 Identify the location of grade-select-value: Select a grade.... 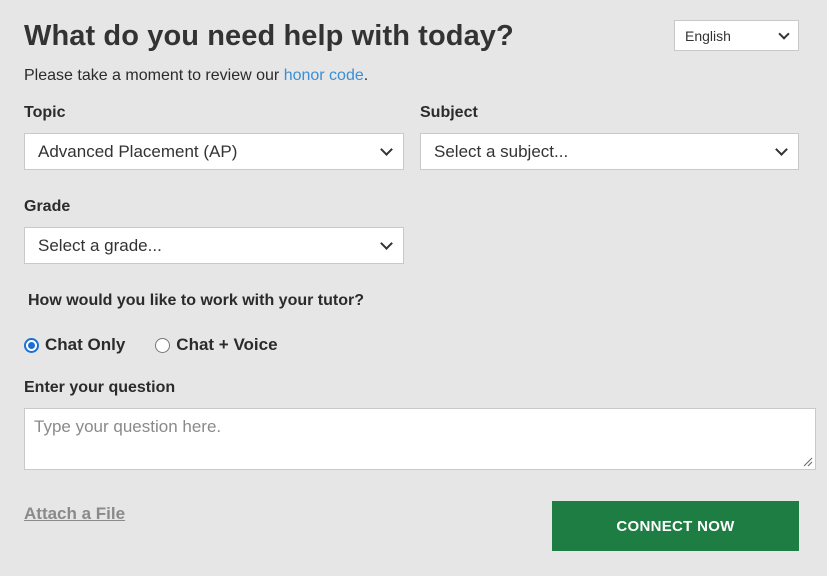
(100, 245).